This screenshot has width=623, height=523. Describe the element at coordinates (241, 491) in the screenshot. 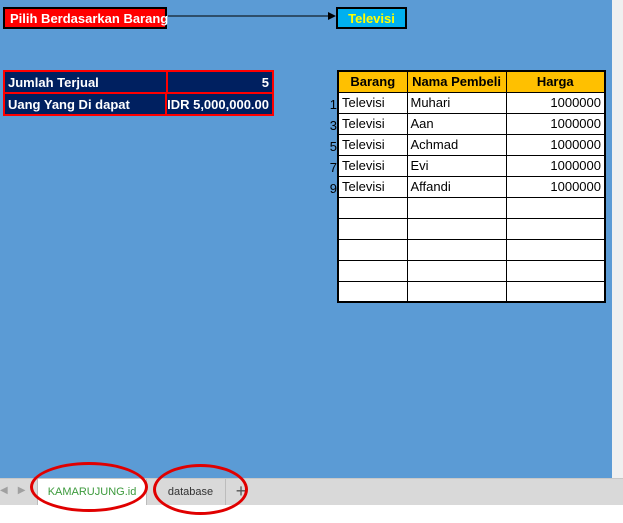

I see `add-sheet-icon: +` at that location.